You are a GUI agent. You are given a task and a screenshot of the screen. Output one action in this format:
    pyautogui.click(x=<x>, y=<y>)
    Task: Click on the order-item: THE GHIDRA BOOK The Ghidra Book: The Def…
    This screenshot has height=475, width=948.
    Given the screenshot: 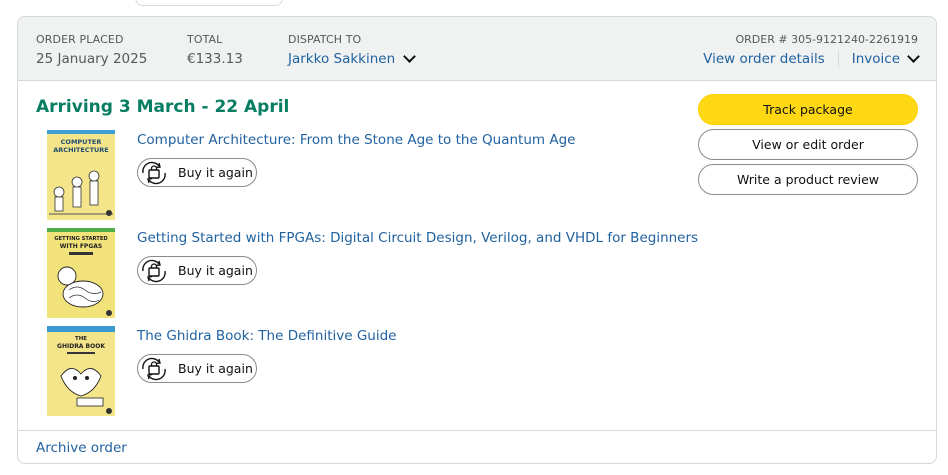 What is the action you would take?
    pyautogui.click(x=367, y=371)
    